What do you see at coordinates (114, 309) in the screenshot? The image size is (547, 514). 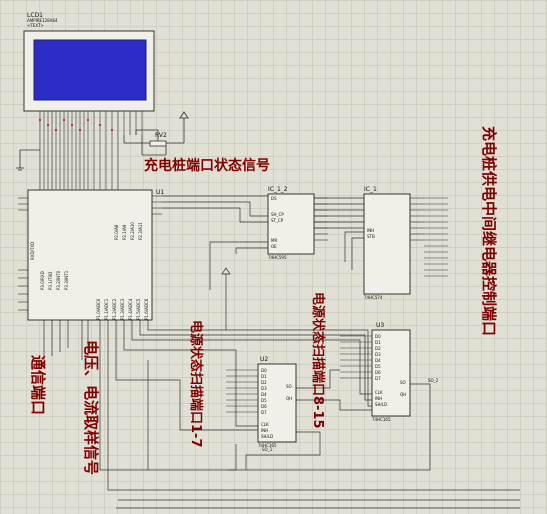 I see `svg-text: P1.2/ADC2` at bounding box center [114, 309].